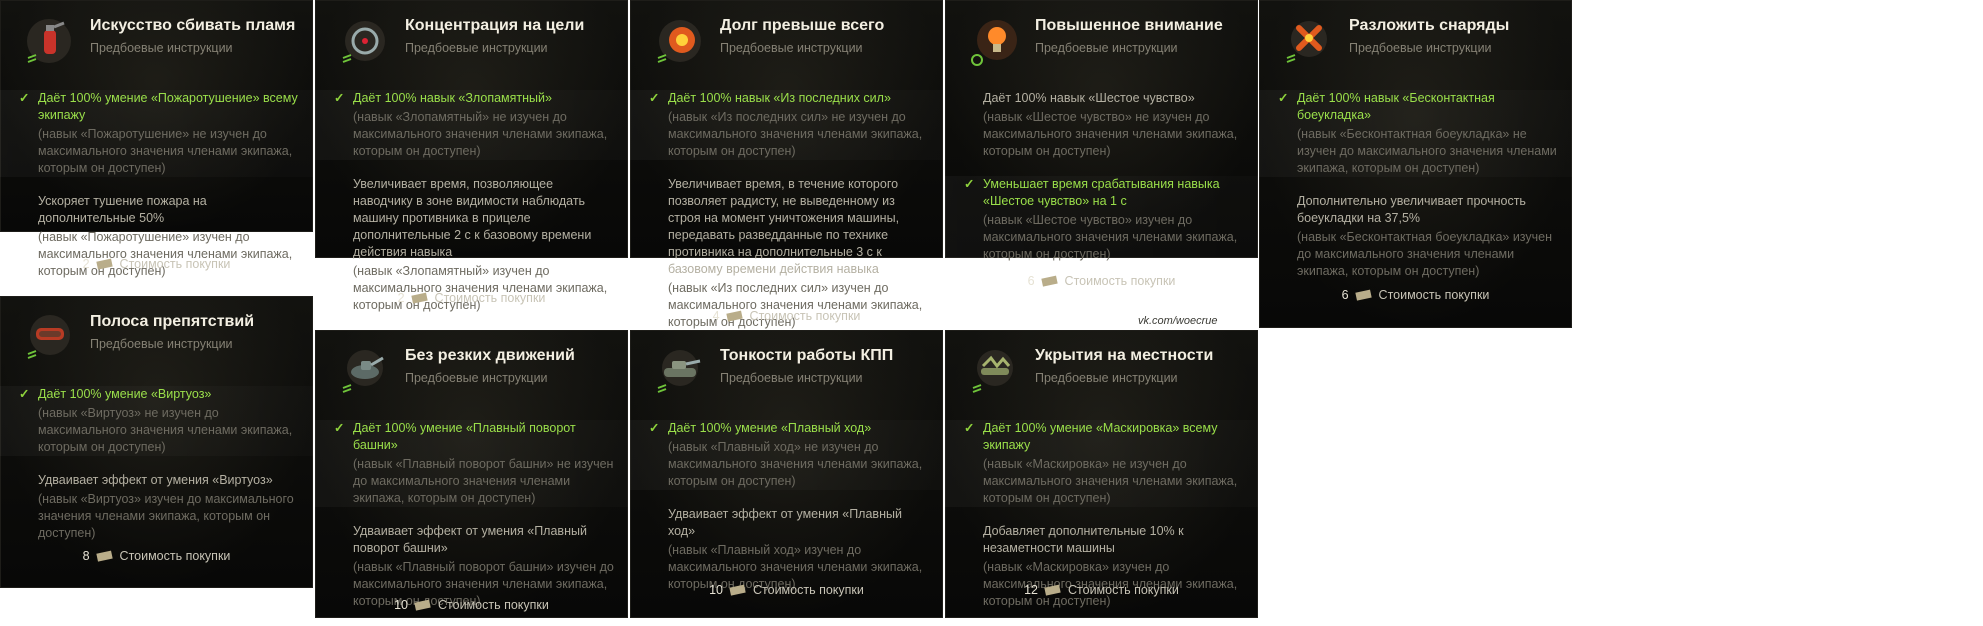 The image size is (1983, 626). Describe the element at coordinates (1129, 25) in the screenshot. I see `card-title: Повышенное внимание` at that location.